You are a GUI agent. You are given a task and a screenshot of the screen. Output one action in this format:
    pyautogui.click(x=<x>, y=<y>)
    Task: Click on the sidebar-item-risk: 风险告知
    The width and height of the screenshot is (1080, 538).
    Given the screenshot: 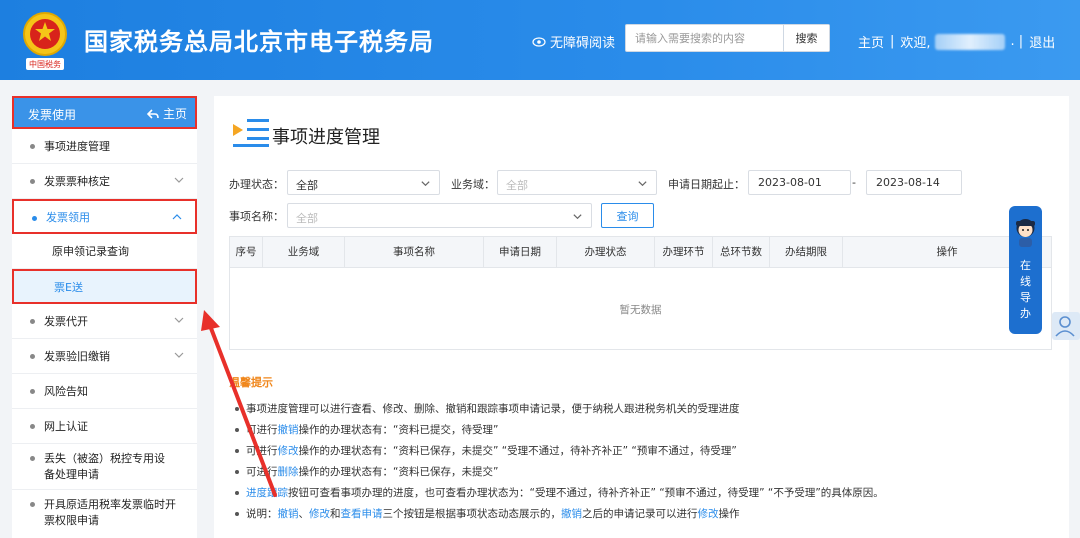 What is the action you would take?
    pyautogui.click(x=104, y=391)
    